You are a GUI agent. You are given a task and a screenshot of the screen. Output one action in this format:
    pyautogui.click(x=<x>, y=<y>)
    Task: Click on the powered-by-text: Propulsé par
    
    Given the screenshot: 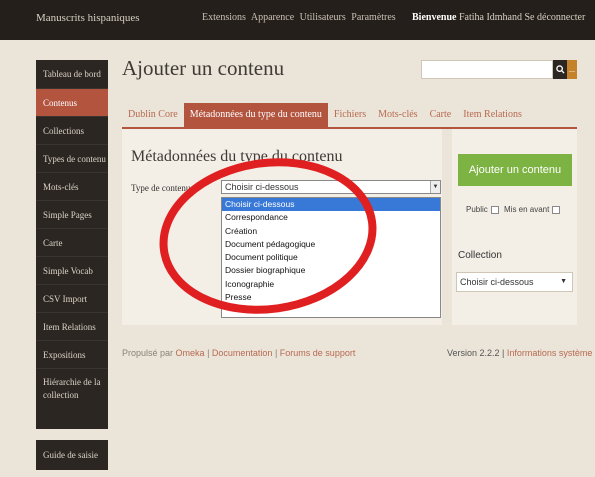 What is the action you would take?
    pyautogui.click(x=148, y=353)
    